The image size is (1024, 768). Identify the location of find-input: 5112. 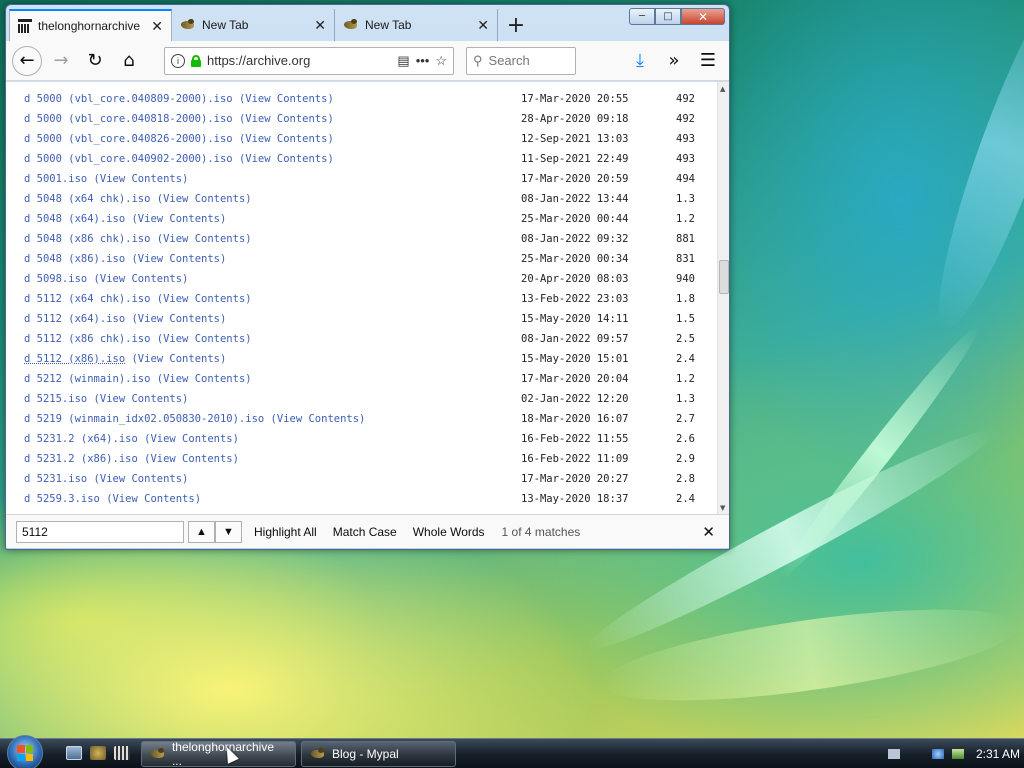
(100, 531).